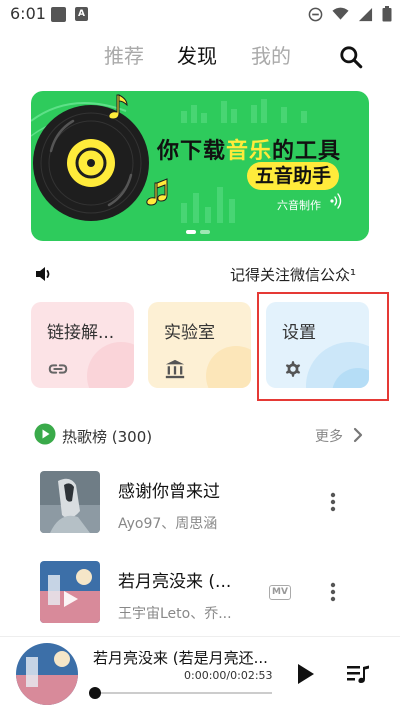  What do you see at coordinates (350, 14) in the screenshot?
I see `status-icons` at bounding box center [350, 14].